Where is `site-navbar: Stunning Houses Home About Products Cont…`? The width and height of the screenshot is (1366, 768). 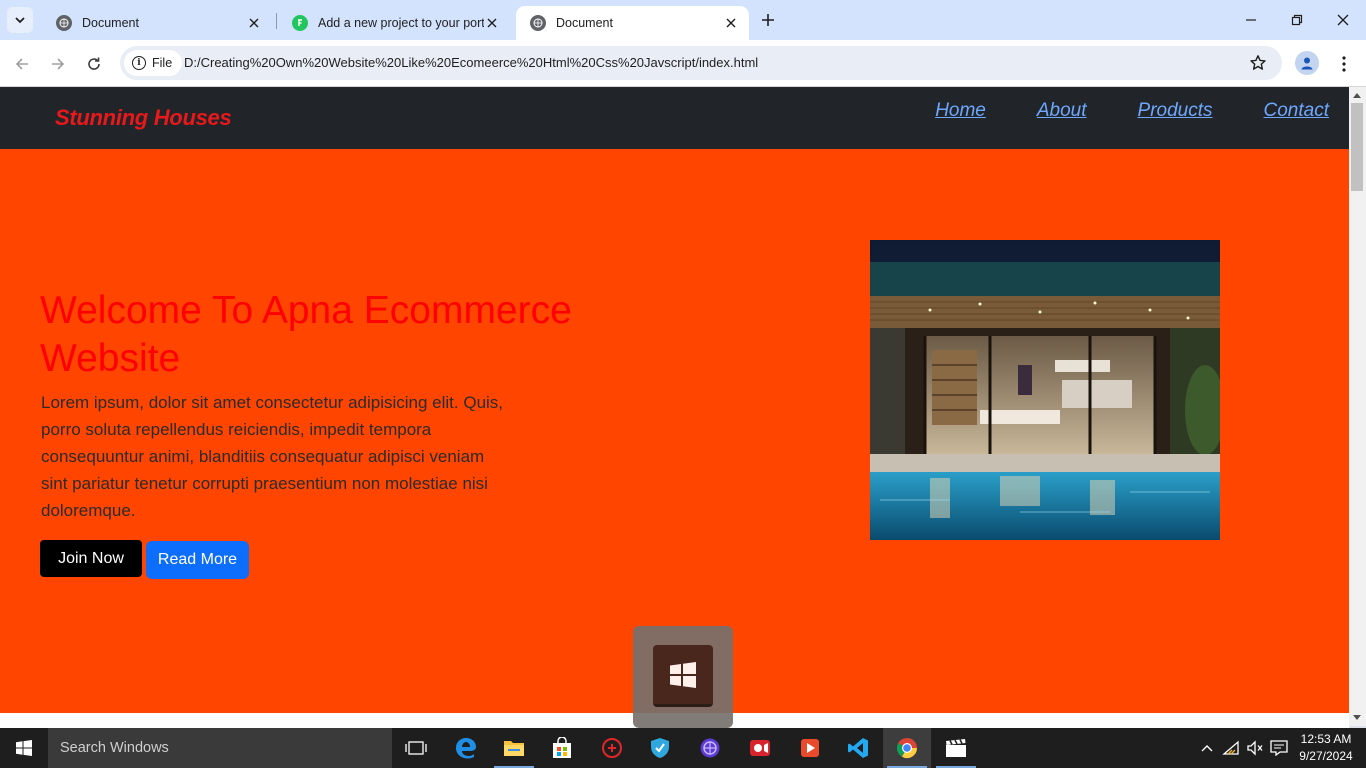
site-navbar: Stunning Houses Home About Products Cont… is located at coordinates (674, 118).